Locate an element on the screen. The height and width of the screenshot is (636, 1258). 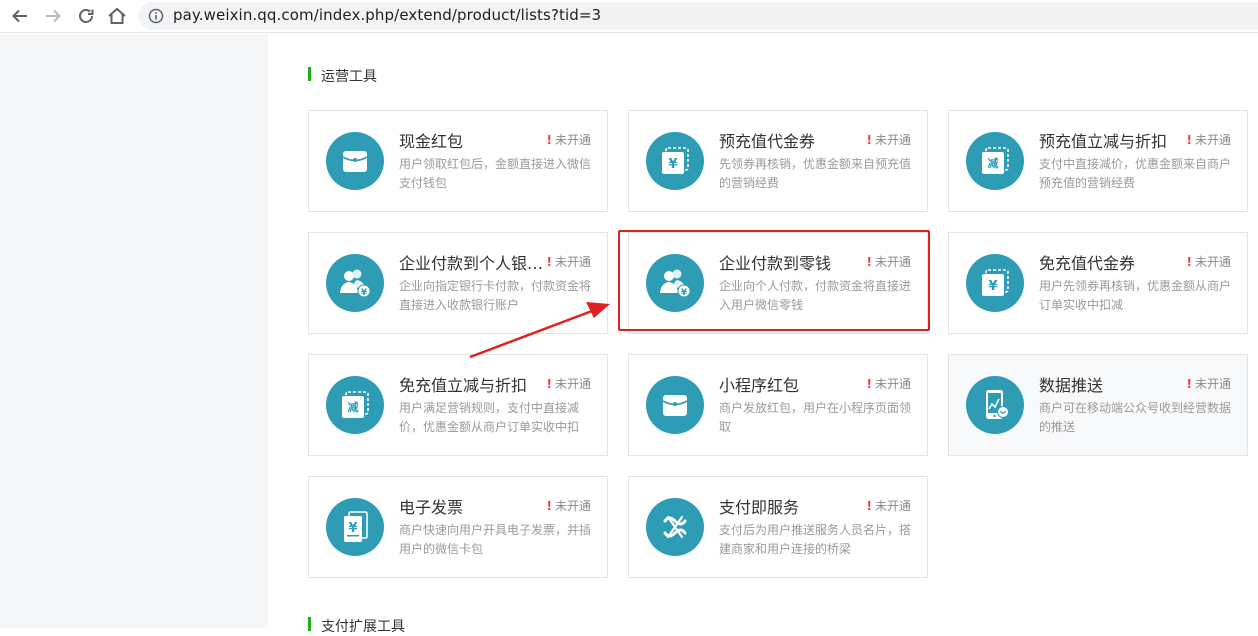
forward-button is located at coordinates (53, 16).